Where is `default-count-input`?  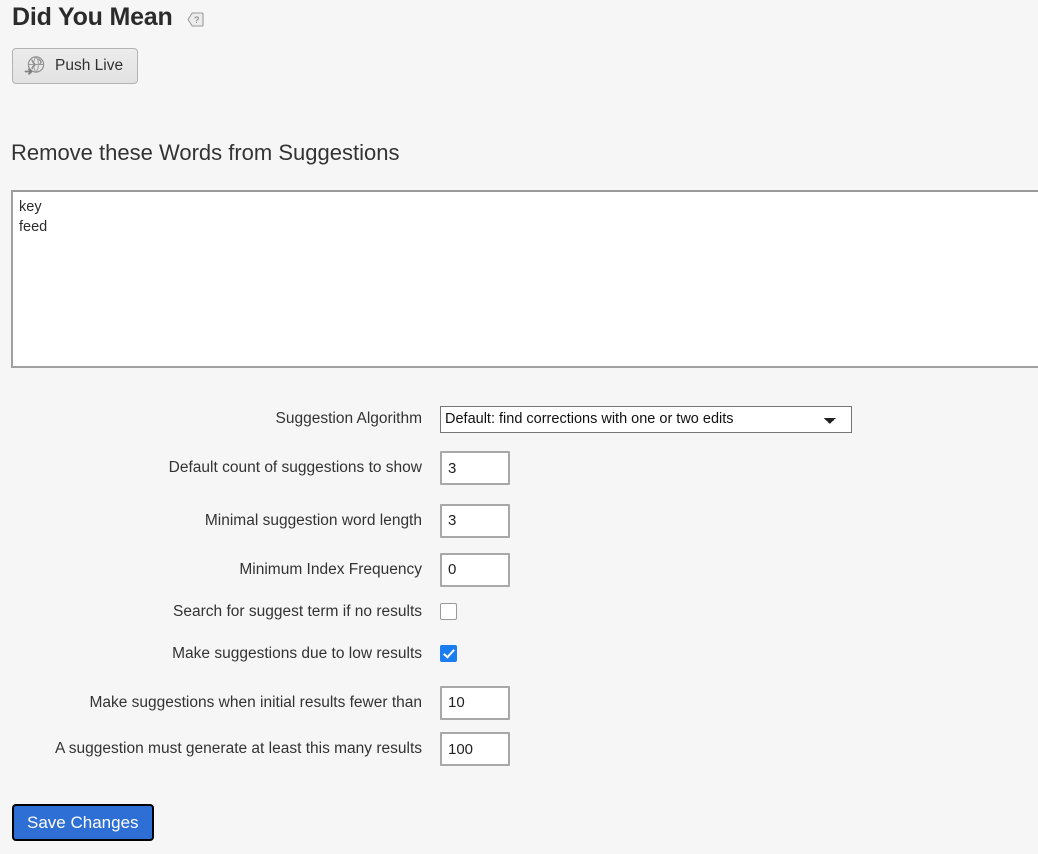
default-count-input is located at coordinates (475, 468).